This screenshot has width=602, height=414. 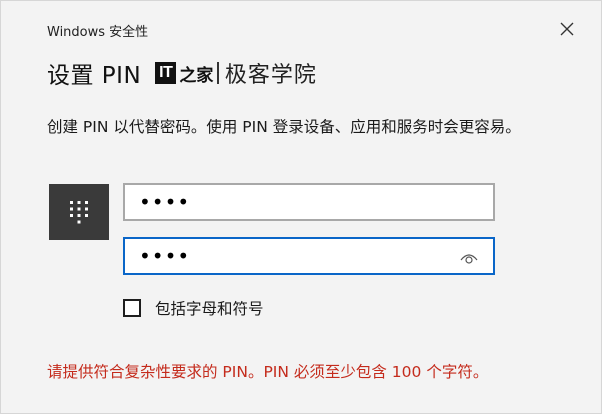 I want to click on eye-icon, so click(x=469, y=259).